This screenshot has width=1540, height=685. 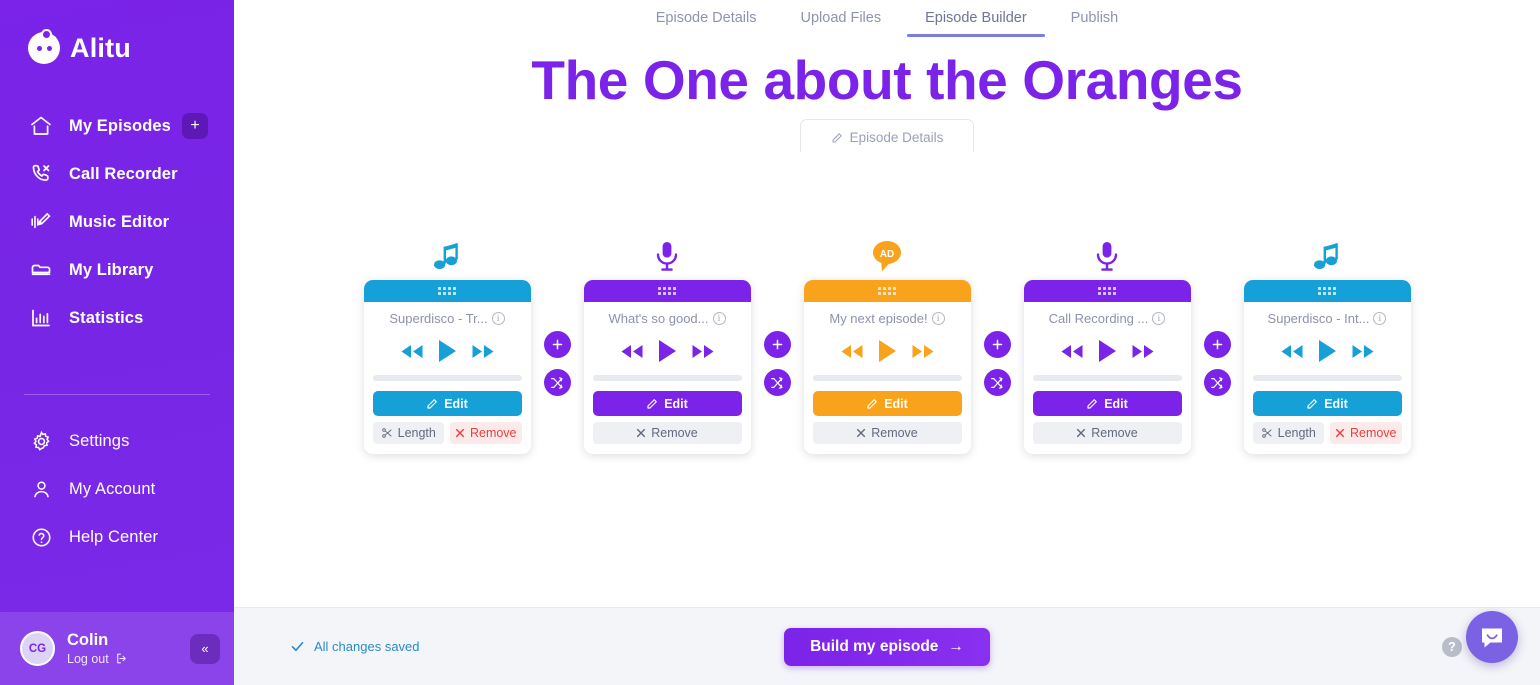 I want to click on sidebar-item-my-library: My Library, so click(x=117, y=270).